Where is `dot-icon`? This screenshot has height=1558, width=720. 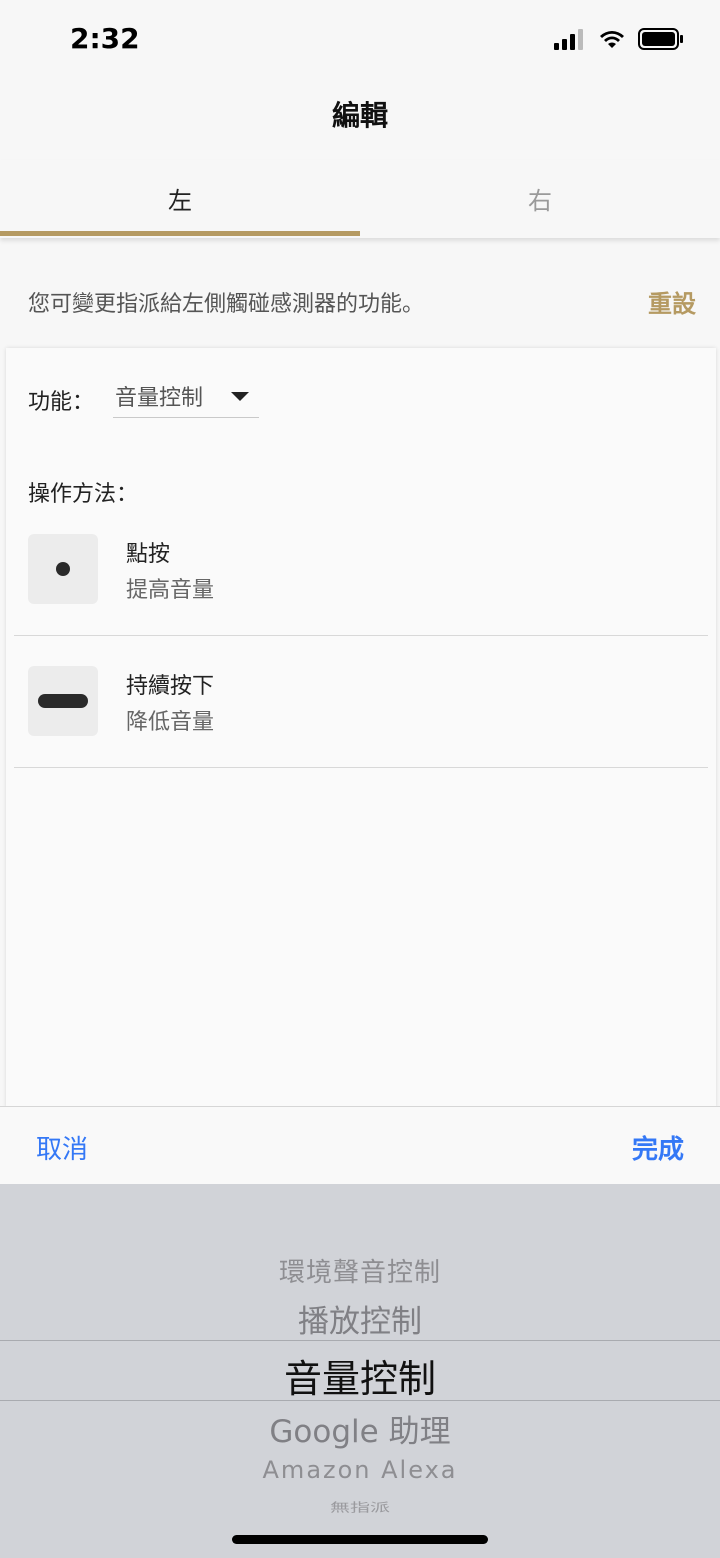
dot-icon is located at coordinates (63, 569).